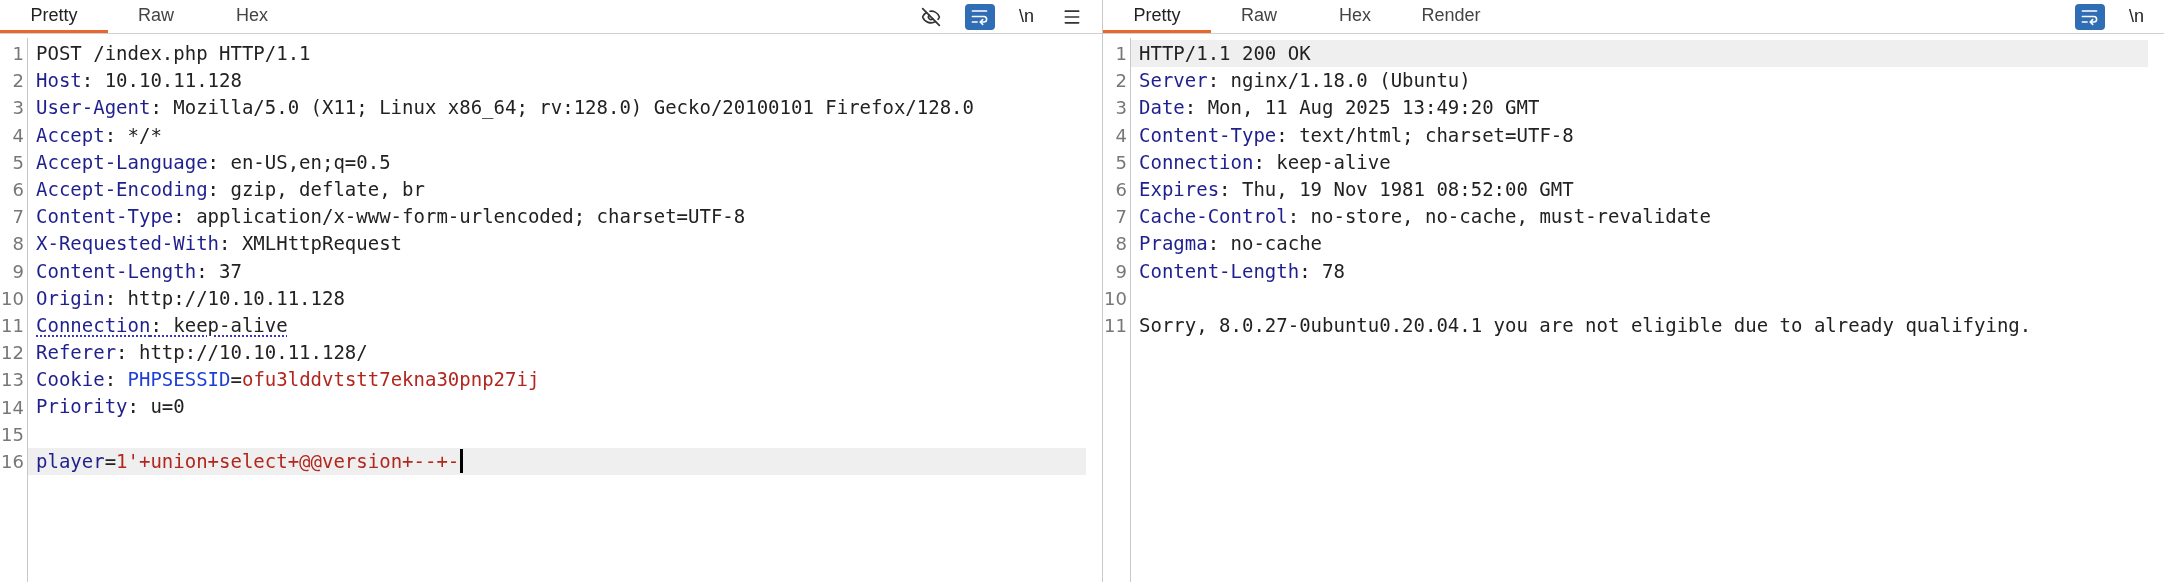 The width and height of the screenshot is (2164, 582). What do you see at coordinates (12, 353) in the screenshot?
I see `line-number: 12` at bounding box center [12, 353].